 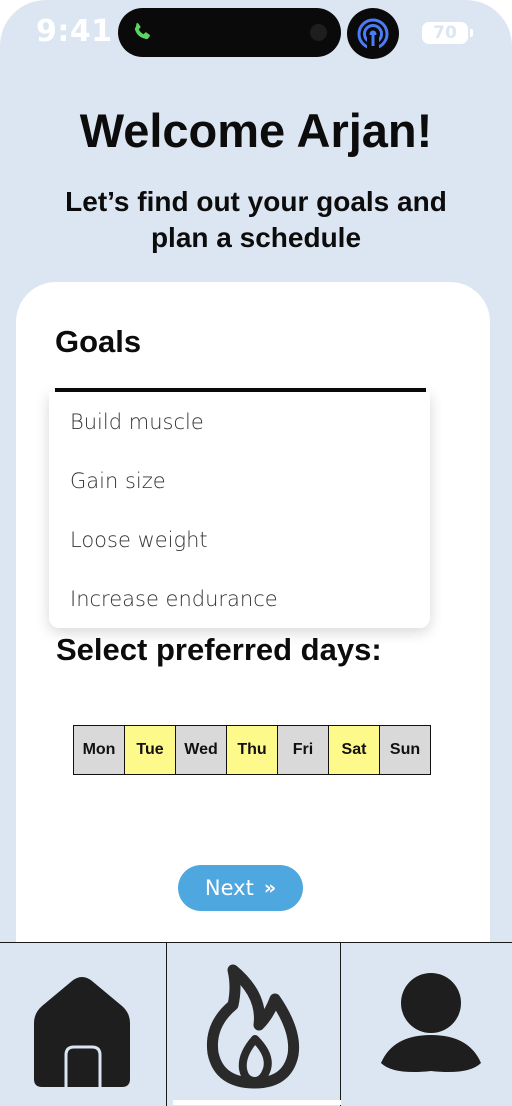 I want to click on tab-home, so click(x=83, y=1024).